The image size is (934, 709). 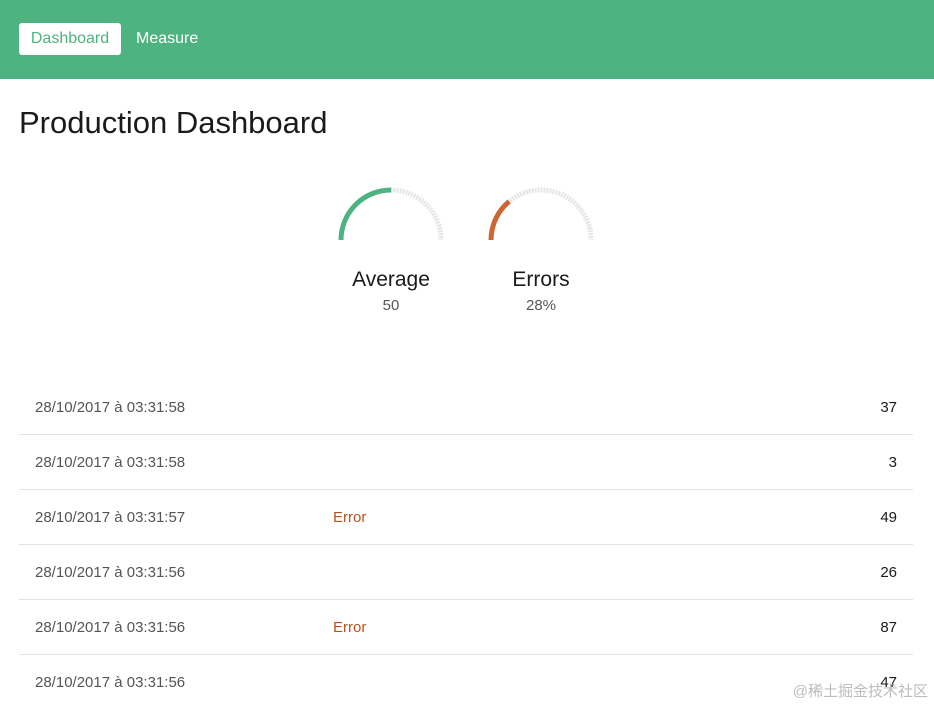 I want to click on table-row: 28/10/2017 à 03:31:56 Error 87, so click(x=466, y=627).